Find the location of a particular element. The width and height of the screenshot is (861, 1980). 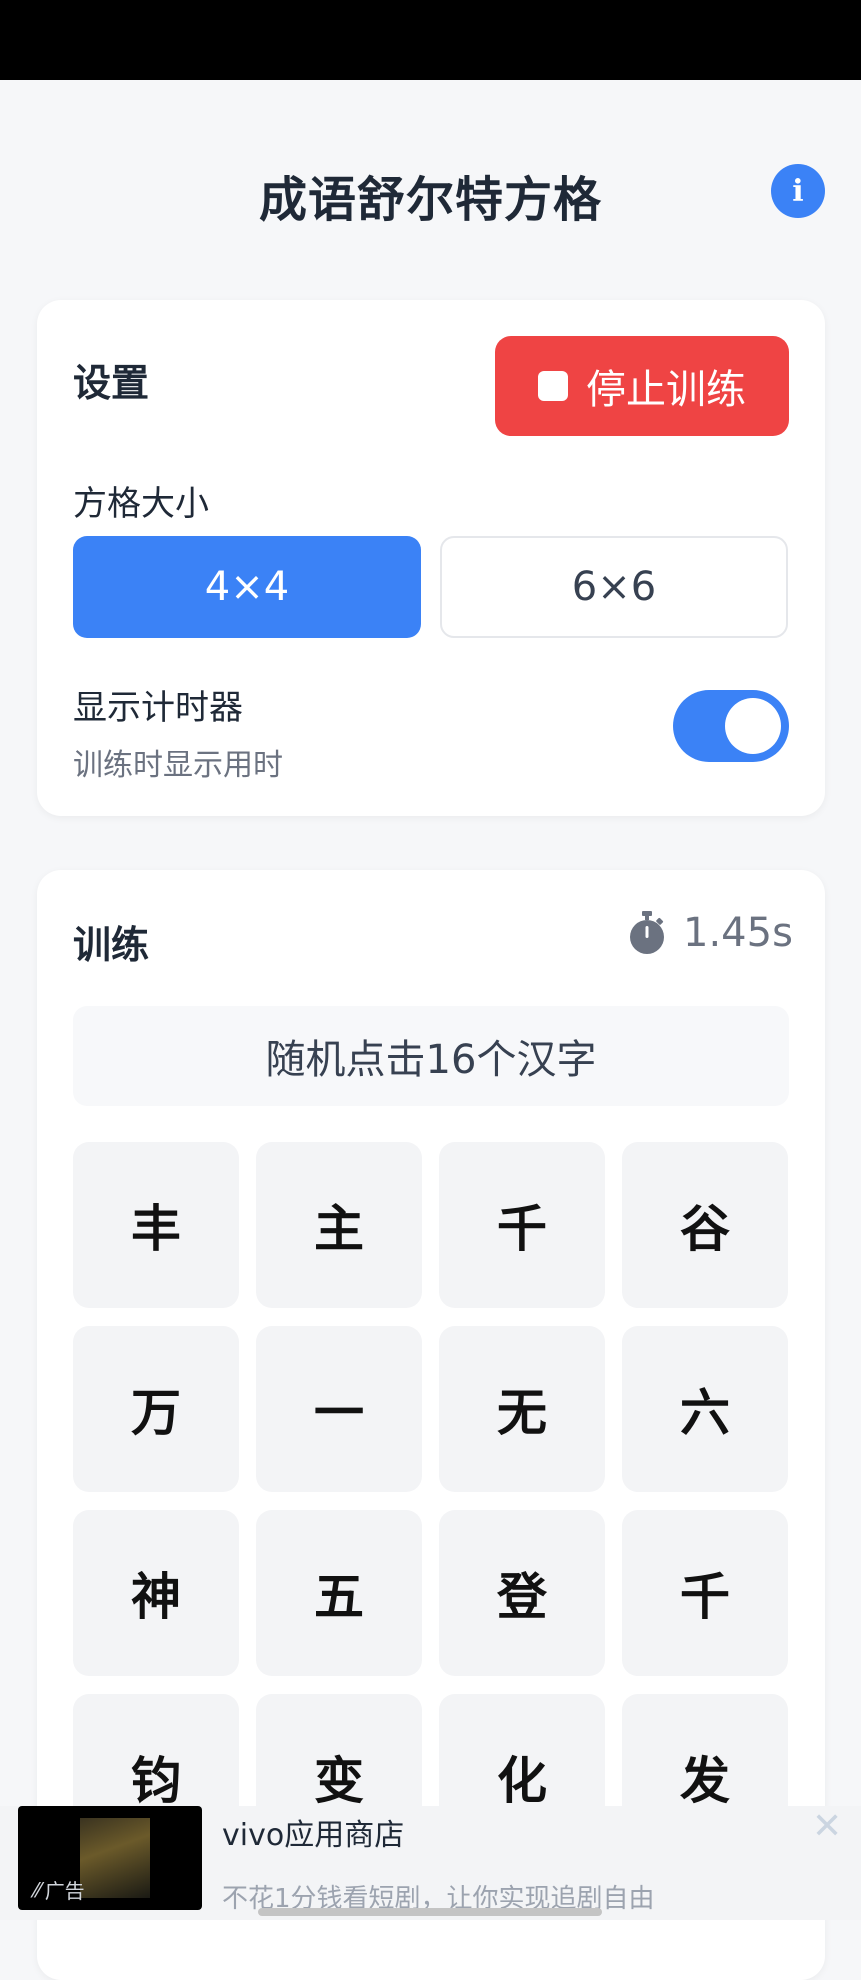

grid-cell: 六 is located at coordinates (705, 1409).